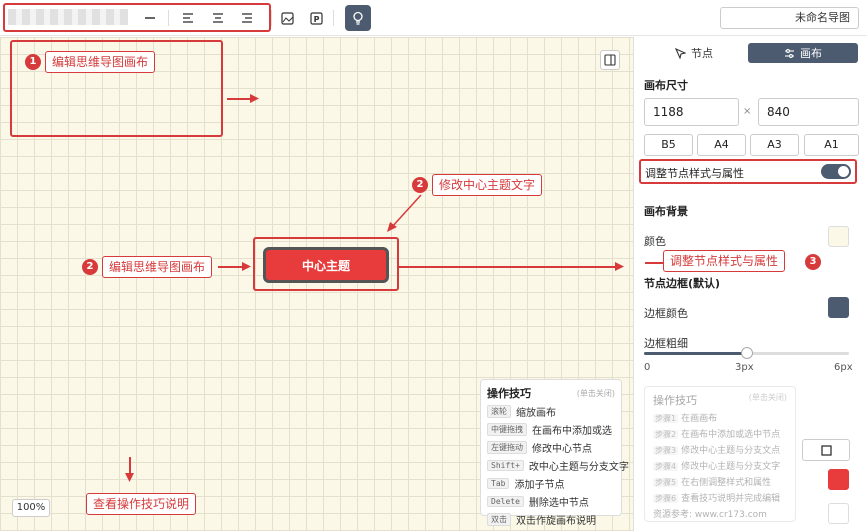  I want to click on tip-key: 滚轮, so click(499, 411).